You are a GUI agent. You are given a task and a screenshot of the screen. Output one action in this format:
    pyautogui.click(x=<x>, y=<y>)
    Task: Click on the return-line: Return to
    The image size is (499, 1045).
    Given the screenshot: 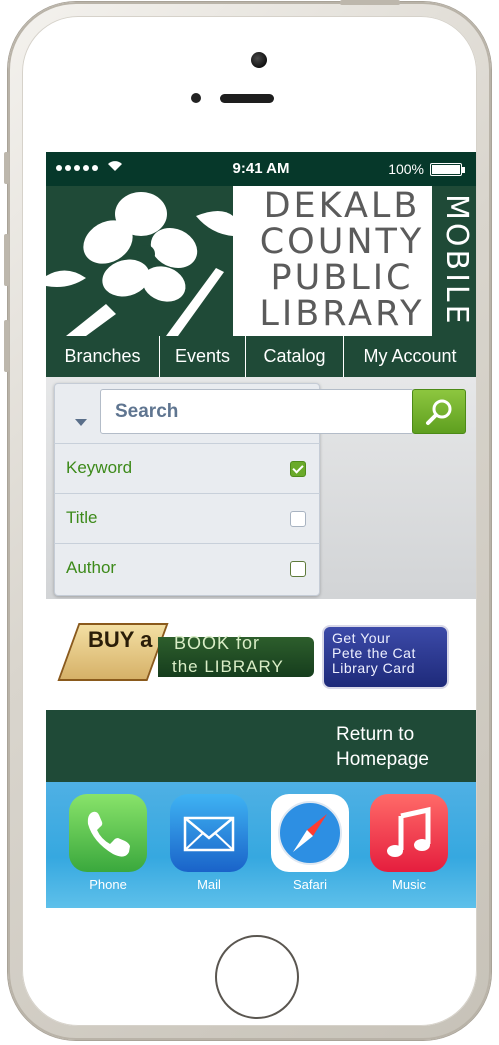 What is the action you would take?
    pyautogui.click(x=375, y=734)
    